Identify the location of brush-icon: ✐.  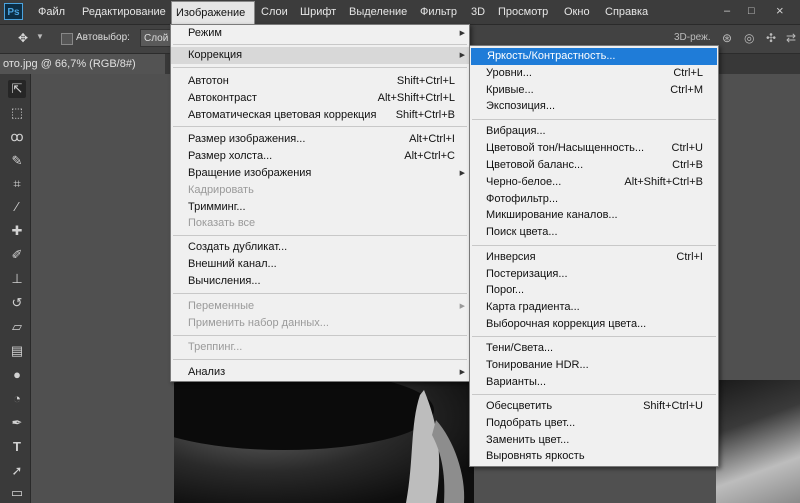
(17, 255).